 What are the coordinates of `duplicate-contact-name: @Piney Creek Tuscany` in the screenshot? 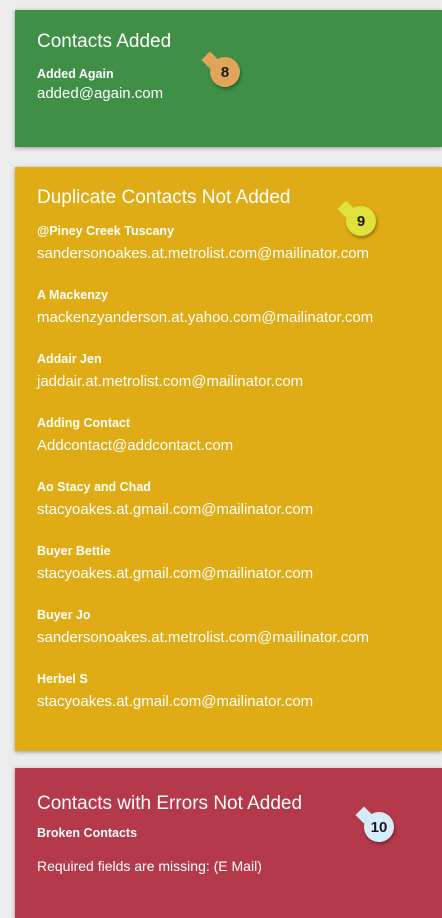 It's located at (106, 231).